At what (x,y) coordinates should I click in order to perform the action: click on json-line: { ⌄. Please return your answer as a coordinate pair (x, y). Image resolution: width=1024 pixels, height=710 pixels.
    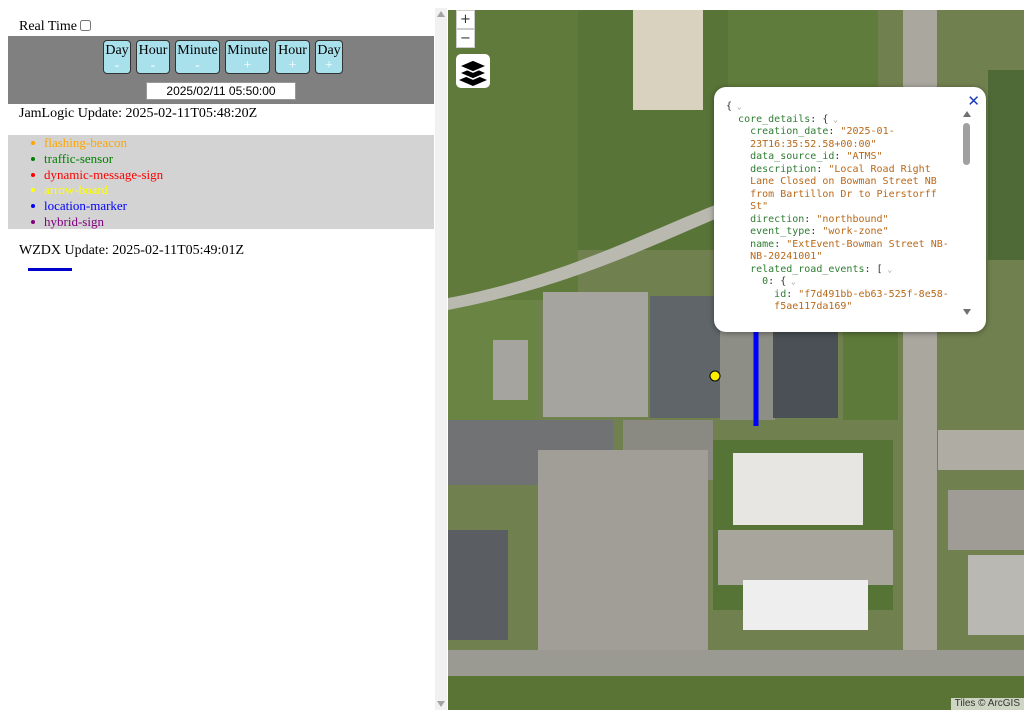
    Looking at the image, I should click on (734, 106).